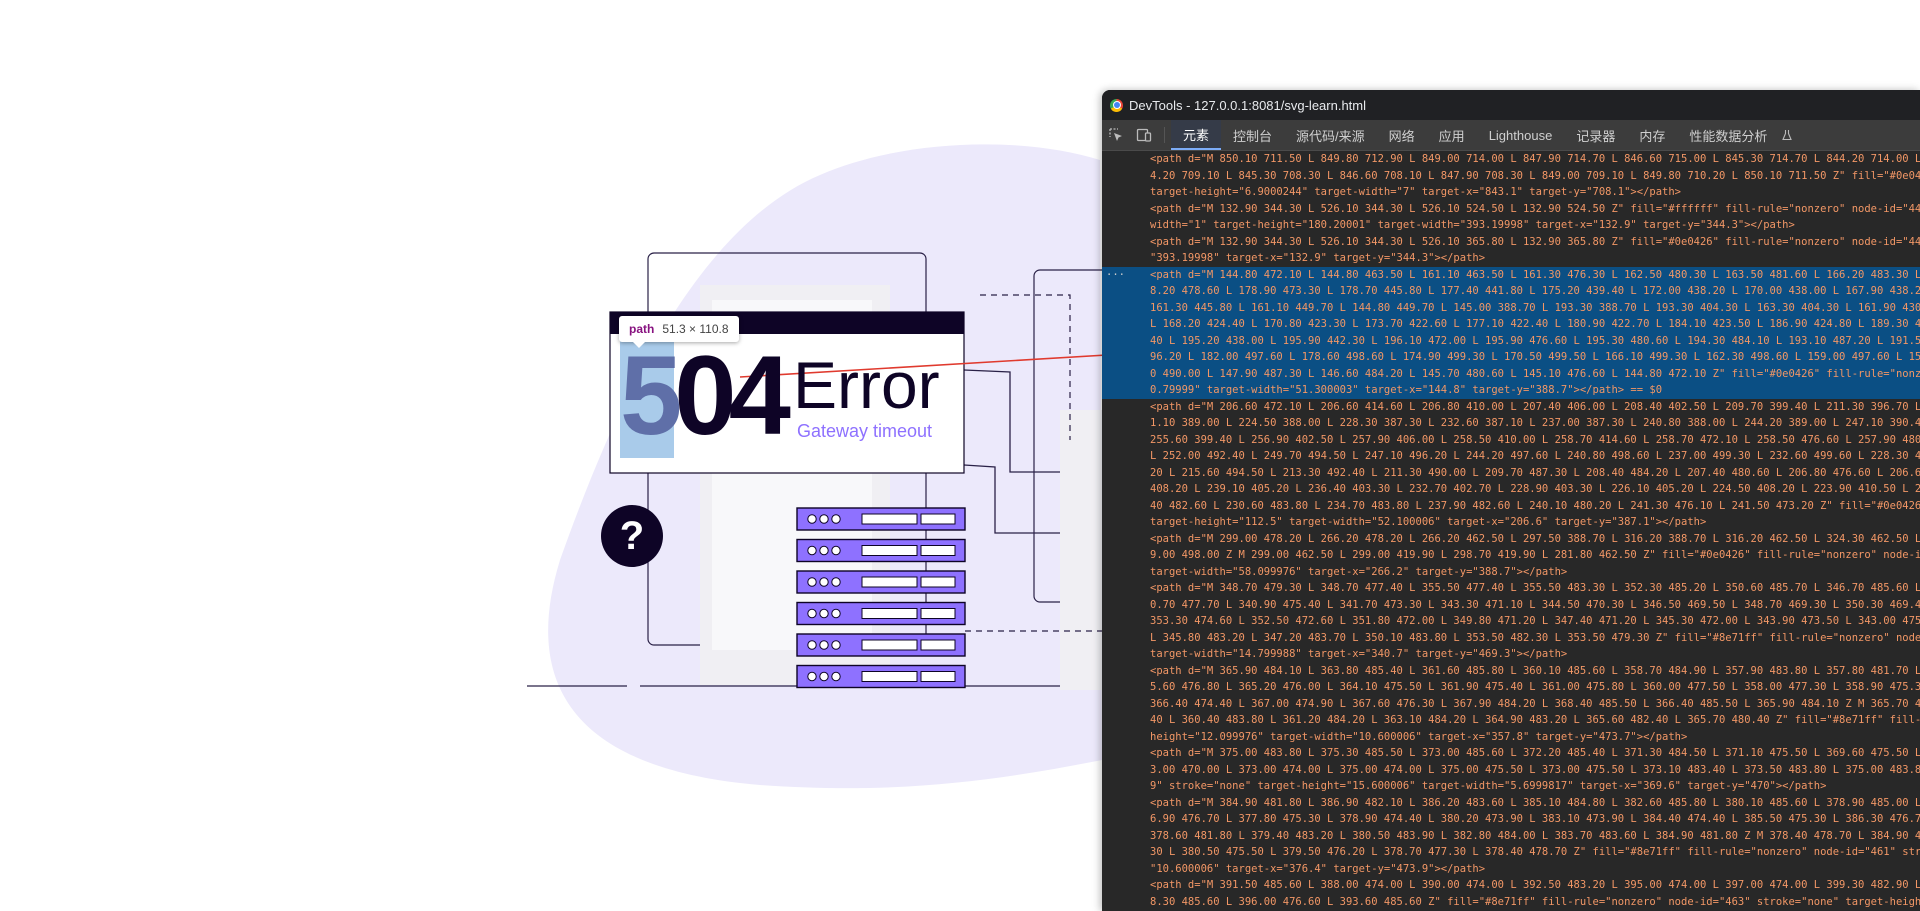 The width and height of the screenshot is (1920, 911). I want to click on help-icon: ?, so click(632, 536).